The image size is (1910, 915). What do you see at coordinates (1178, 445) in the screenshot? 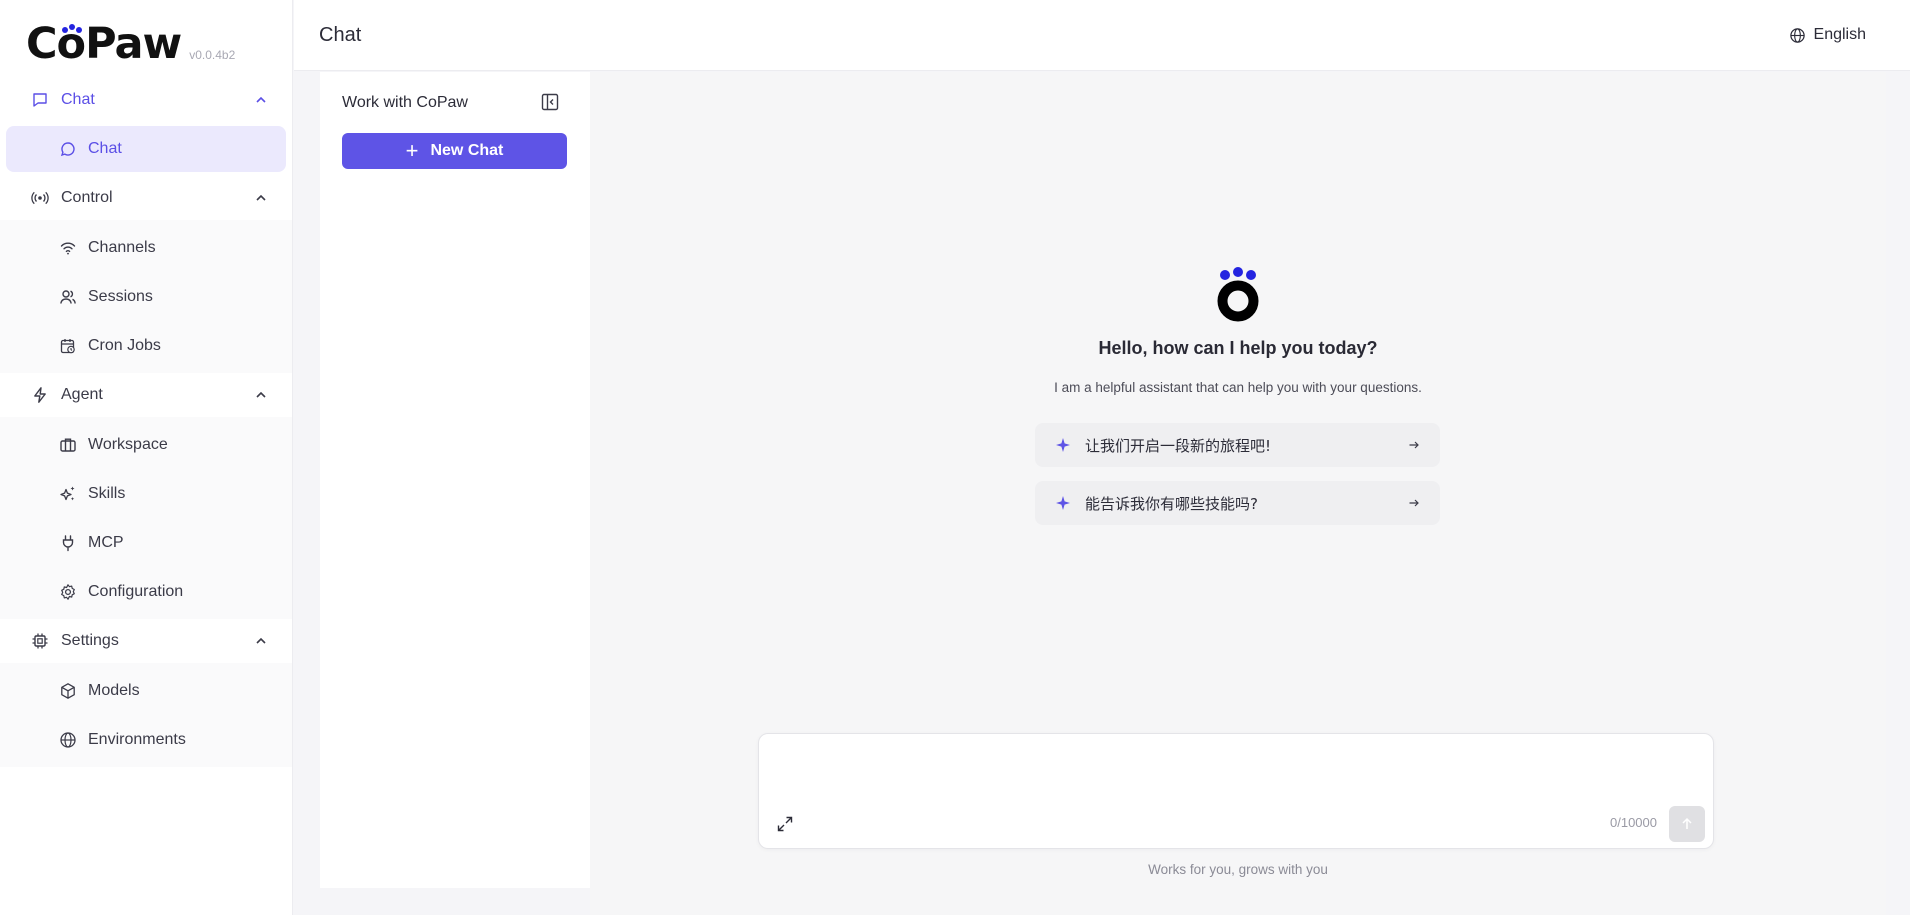
I see `suggested-prompt-text: 让我们开启一段新的旅程吧!` at bounding box center [1178, 445].